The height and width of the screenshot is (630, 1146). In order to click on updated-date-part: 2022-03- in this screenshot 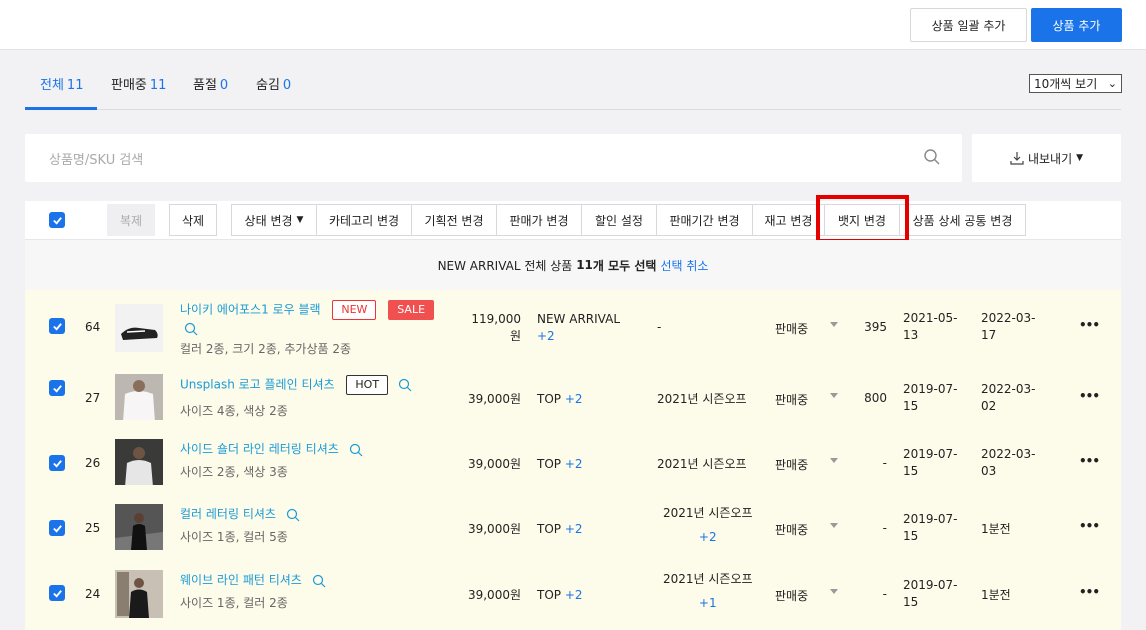, I will do `click(1008, 389)`.